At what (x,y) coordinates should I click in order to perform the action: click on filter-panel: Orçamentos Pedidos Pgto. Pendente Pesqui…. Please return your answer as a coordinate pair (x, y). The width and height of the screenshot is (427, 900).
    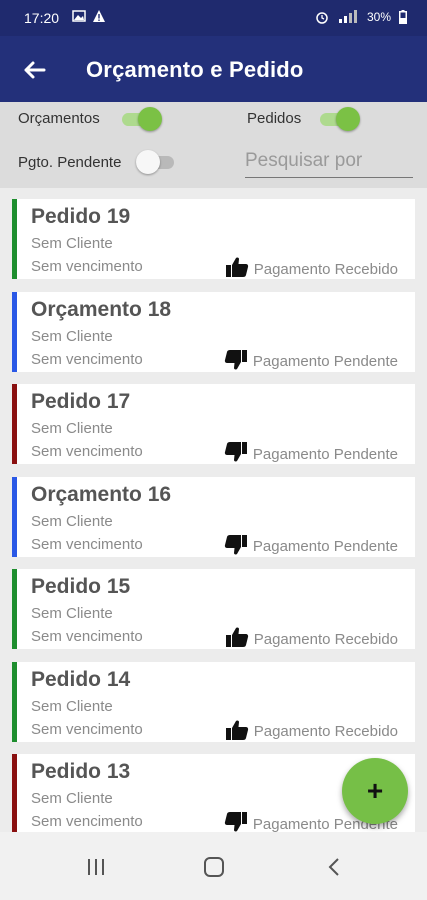
    Looking at the image, I should click on (213, 145).